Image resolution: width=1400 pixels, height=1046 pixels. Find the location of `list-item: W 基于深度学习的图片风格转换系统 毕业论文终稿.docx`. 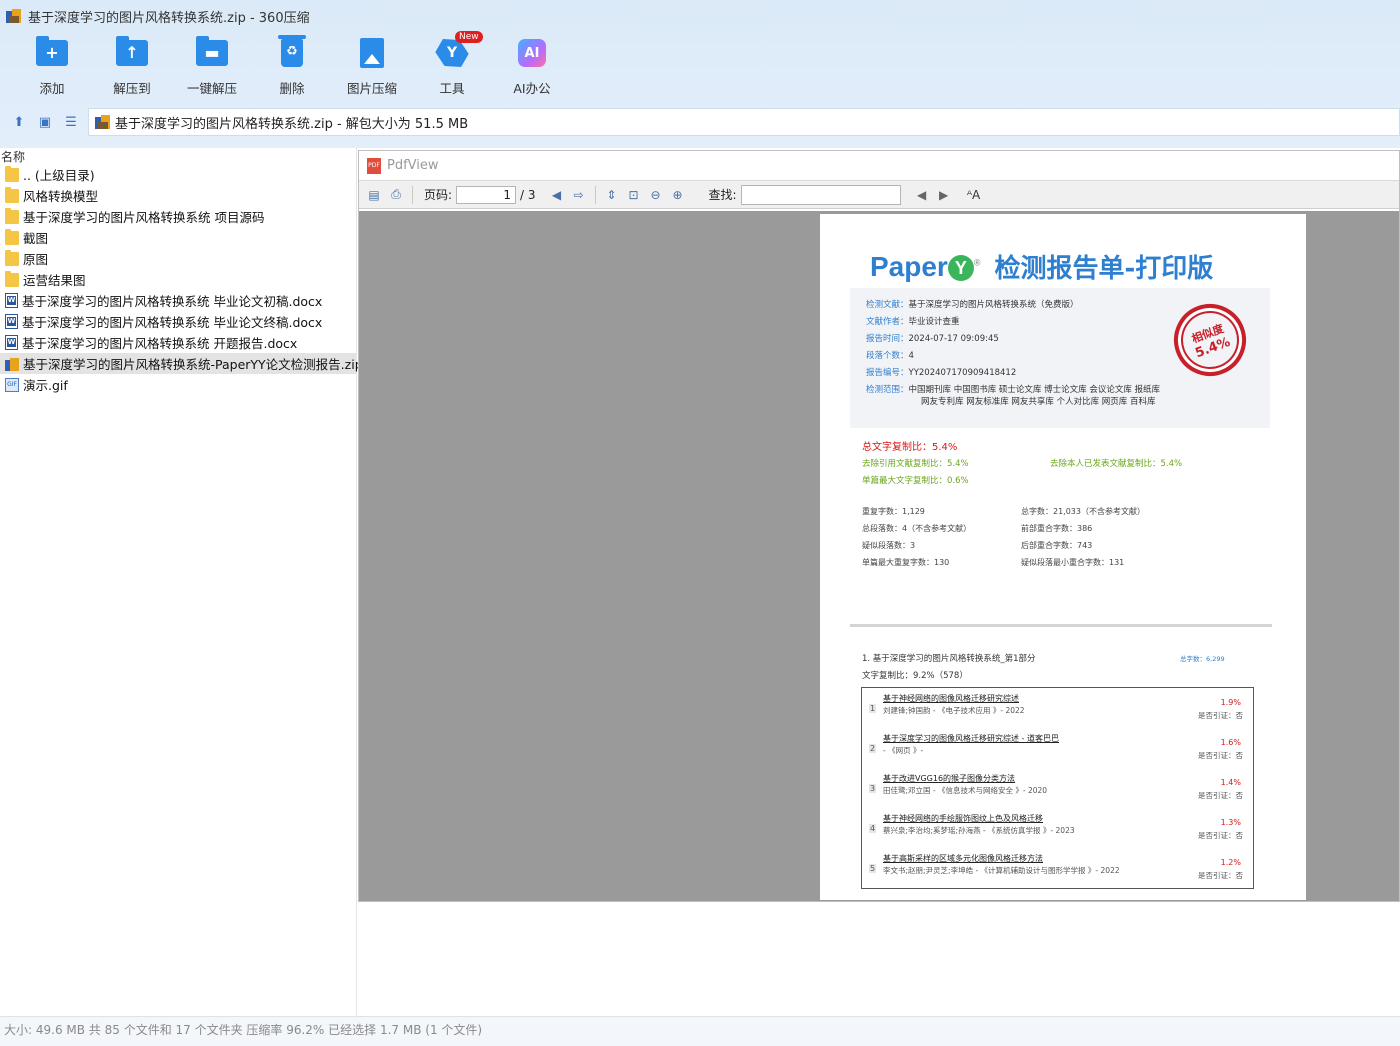

list-item: W 基于深度学习的图片风格转换系统 毕业论文终稿.docx is located at coordinates (178, 321).